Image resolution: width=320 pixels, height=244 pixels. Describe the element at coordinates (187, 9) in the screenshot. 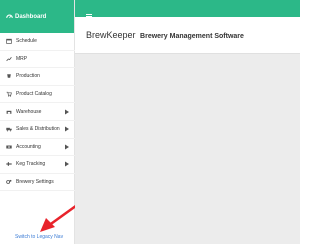

I see `top-bar` at that location.